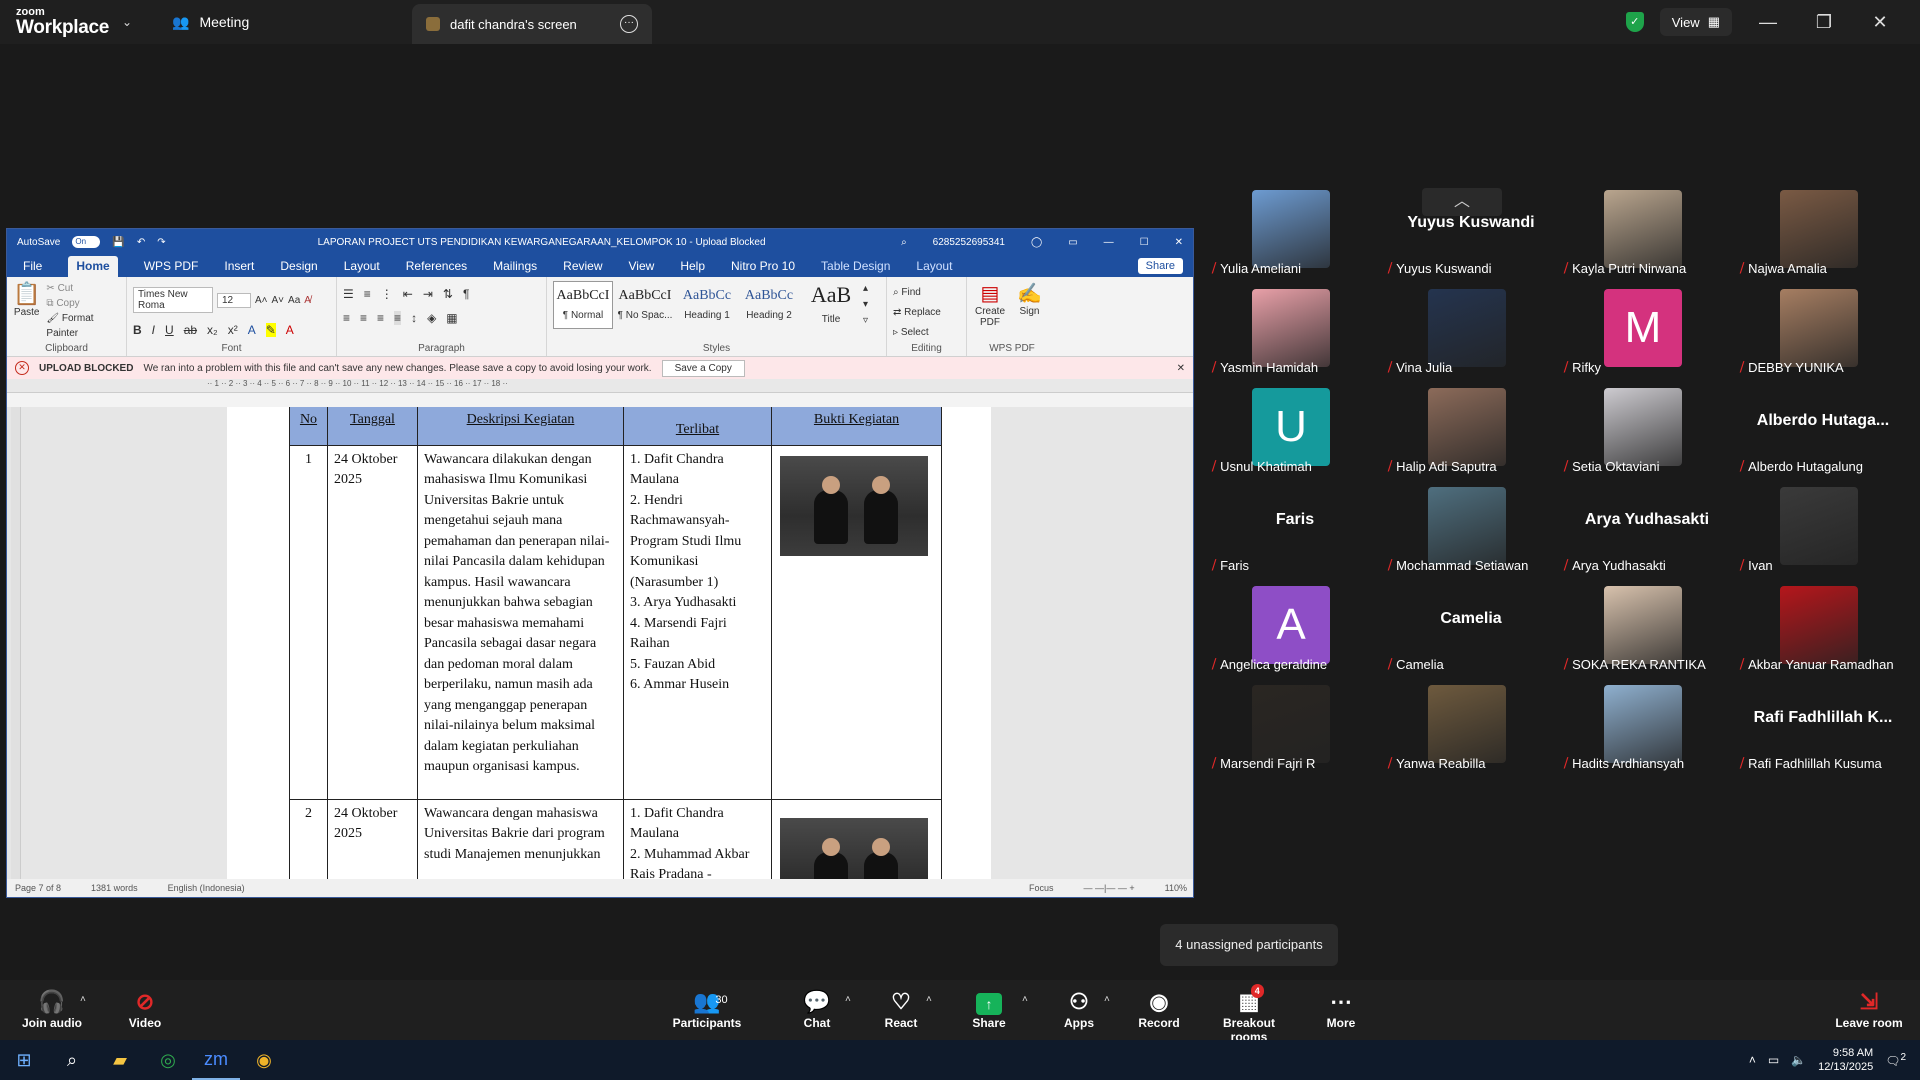  What do you see at coordinates (969, 242) in the screenshot?
I see `account-name: 6285252695341` at bounding box center [969, 242].